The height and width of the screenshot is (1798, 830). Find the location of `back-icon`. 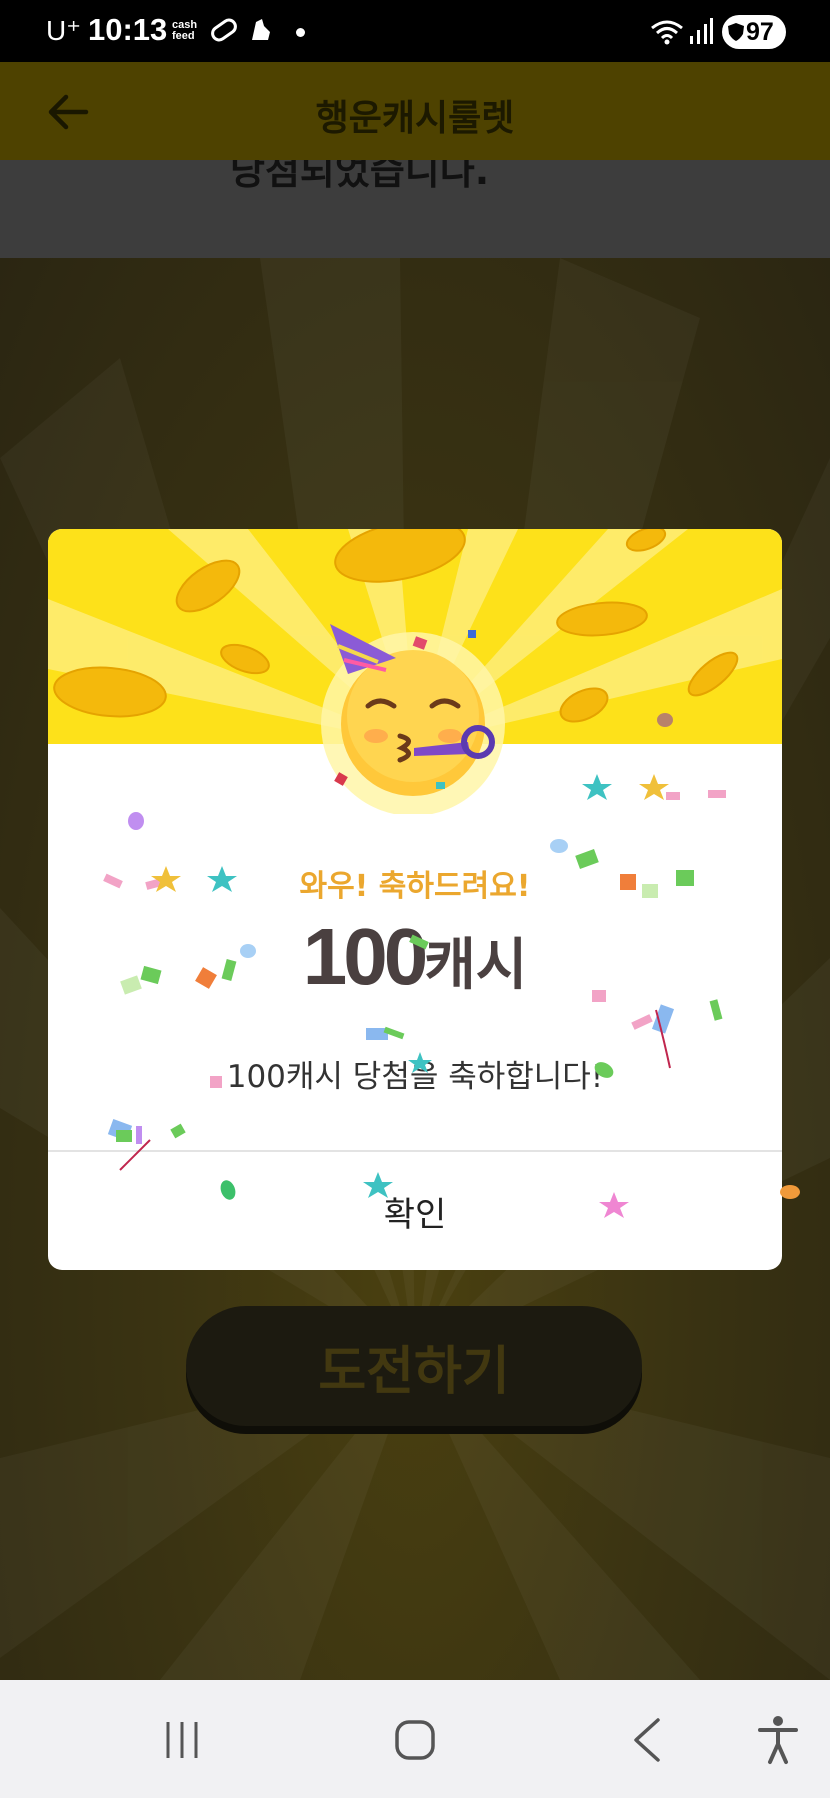

back-icon is located at coordinates (648, 1740).